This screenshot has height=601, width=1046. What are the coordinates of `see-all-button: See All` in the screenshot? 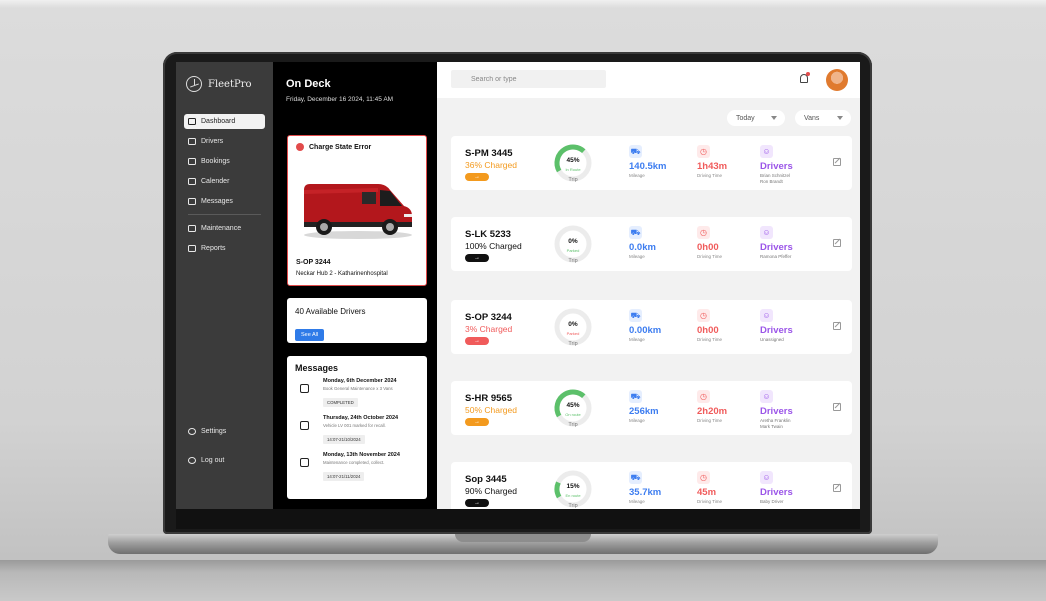 It's located at (310, 335).